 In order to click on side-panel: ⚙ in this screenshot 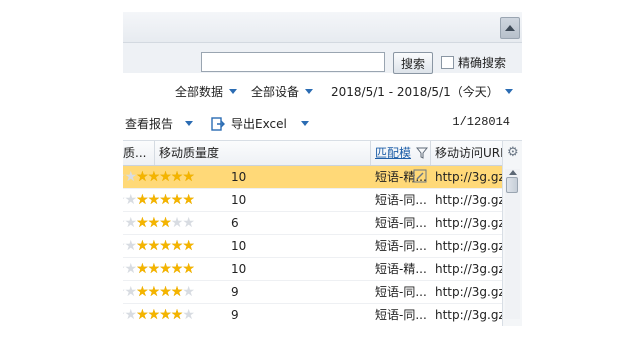, I will do `click(512, 233)`.